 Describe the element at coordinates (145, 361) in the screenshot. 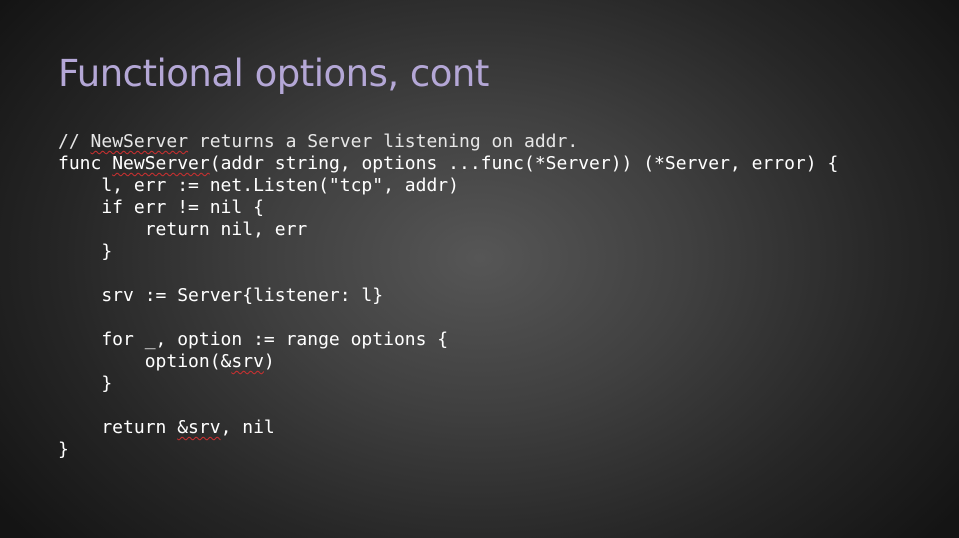

I see `code-token: option(&` at that location.